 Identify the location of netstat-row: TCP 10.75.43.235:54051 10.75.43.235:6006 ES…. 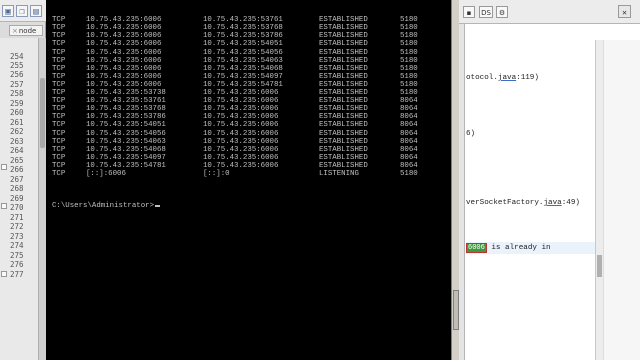
(241, 125).